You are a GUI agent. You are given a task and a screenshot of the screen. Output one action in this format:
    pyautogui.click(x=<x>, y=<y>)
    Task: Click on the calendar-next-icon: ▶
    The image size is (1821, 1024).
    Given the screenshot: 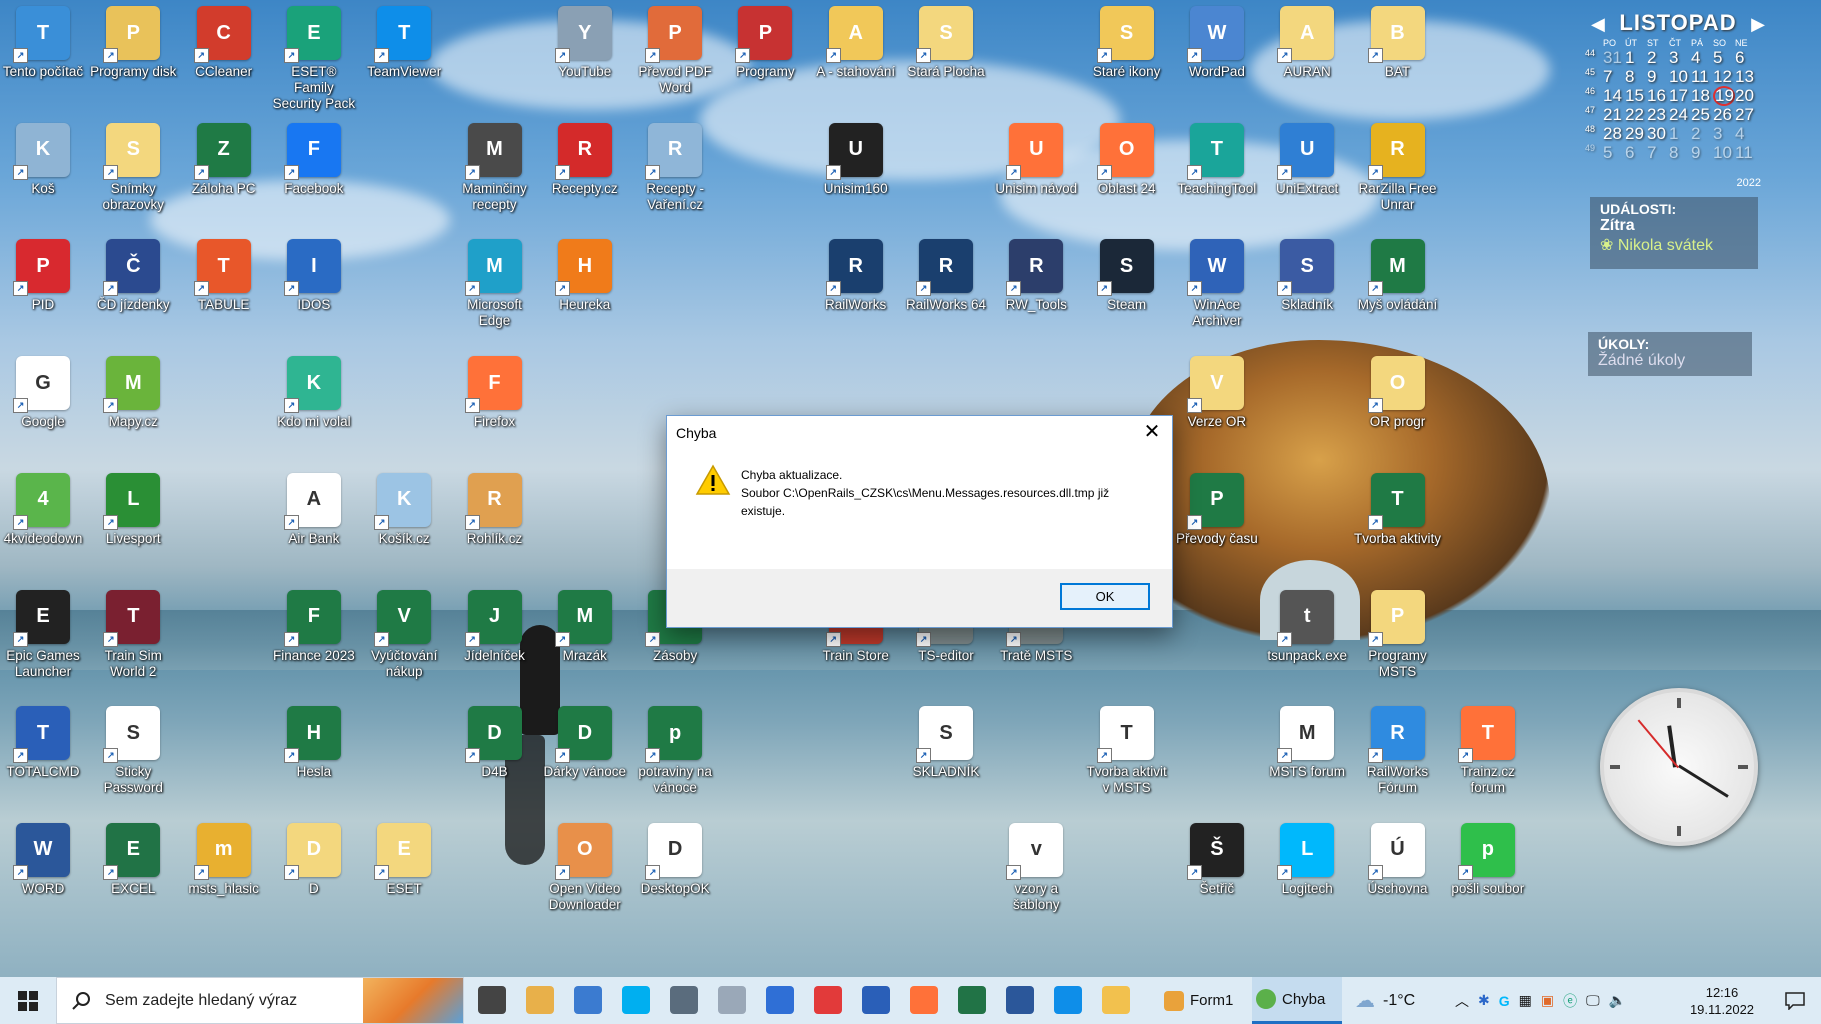 What is the action you would take?
    pyautogui.click(x=1758, y=24)
    